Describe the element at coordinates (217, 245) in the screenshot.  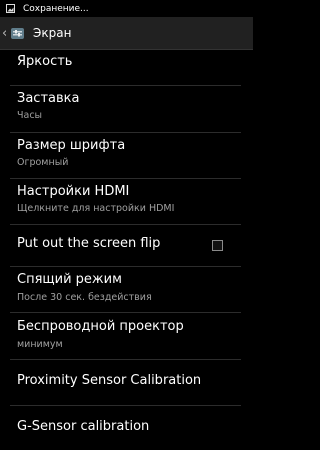
I see `screen-flip-checkbox` at that location.